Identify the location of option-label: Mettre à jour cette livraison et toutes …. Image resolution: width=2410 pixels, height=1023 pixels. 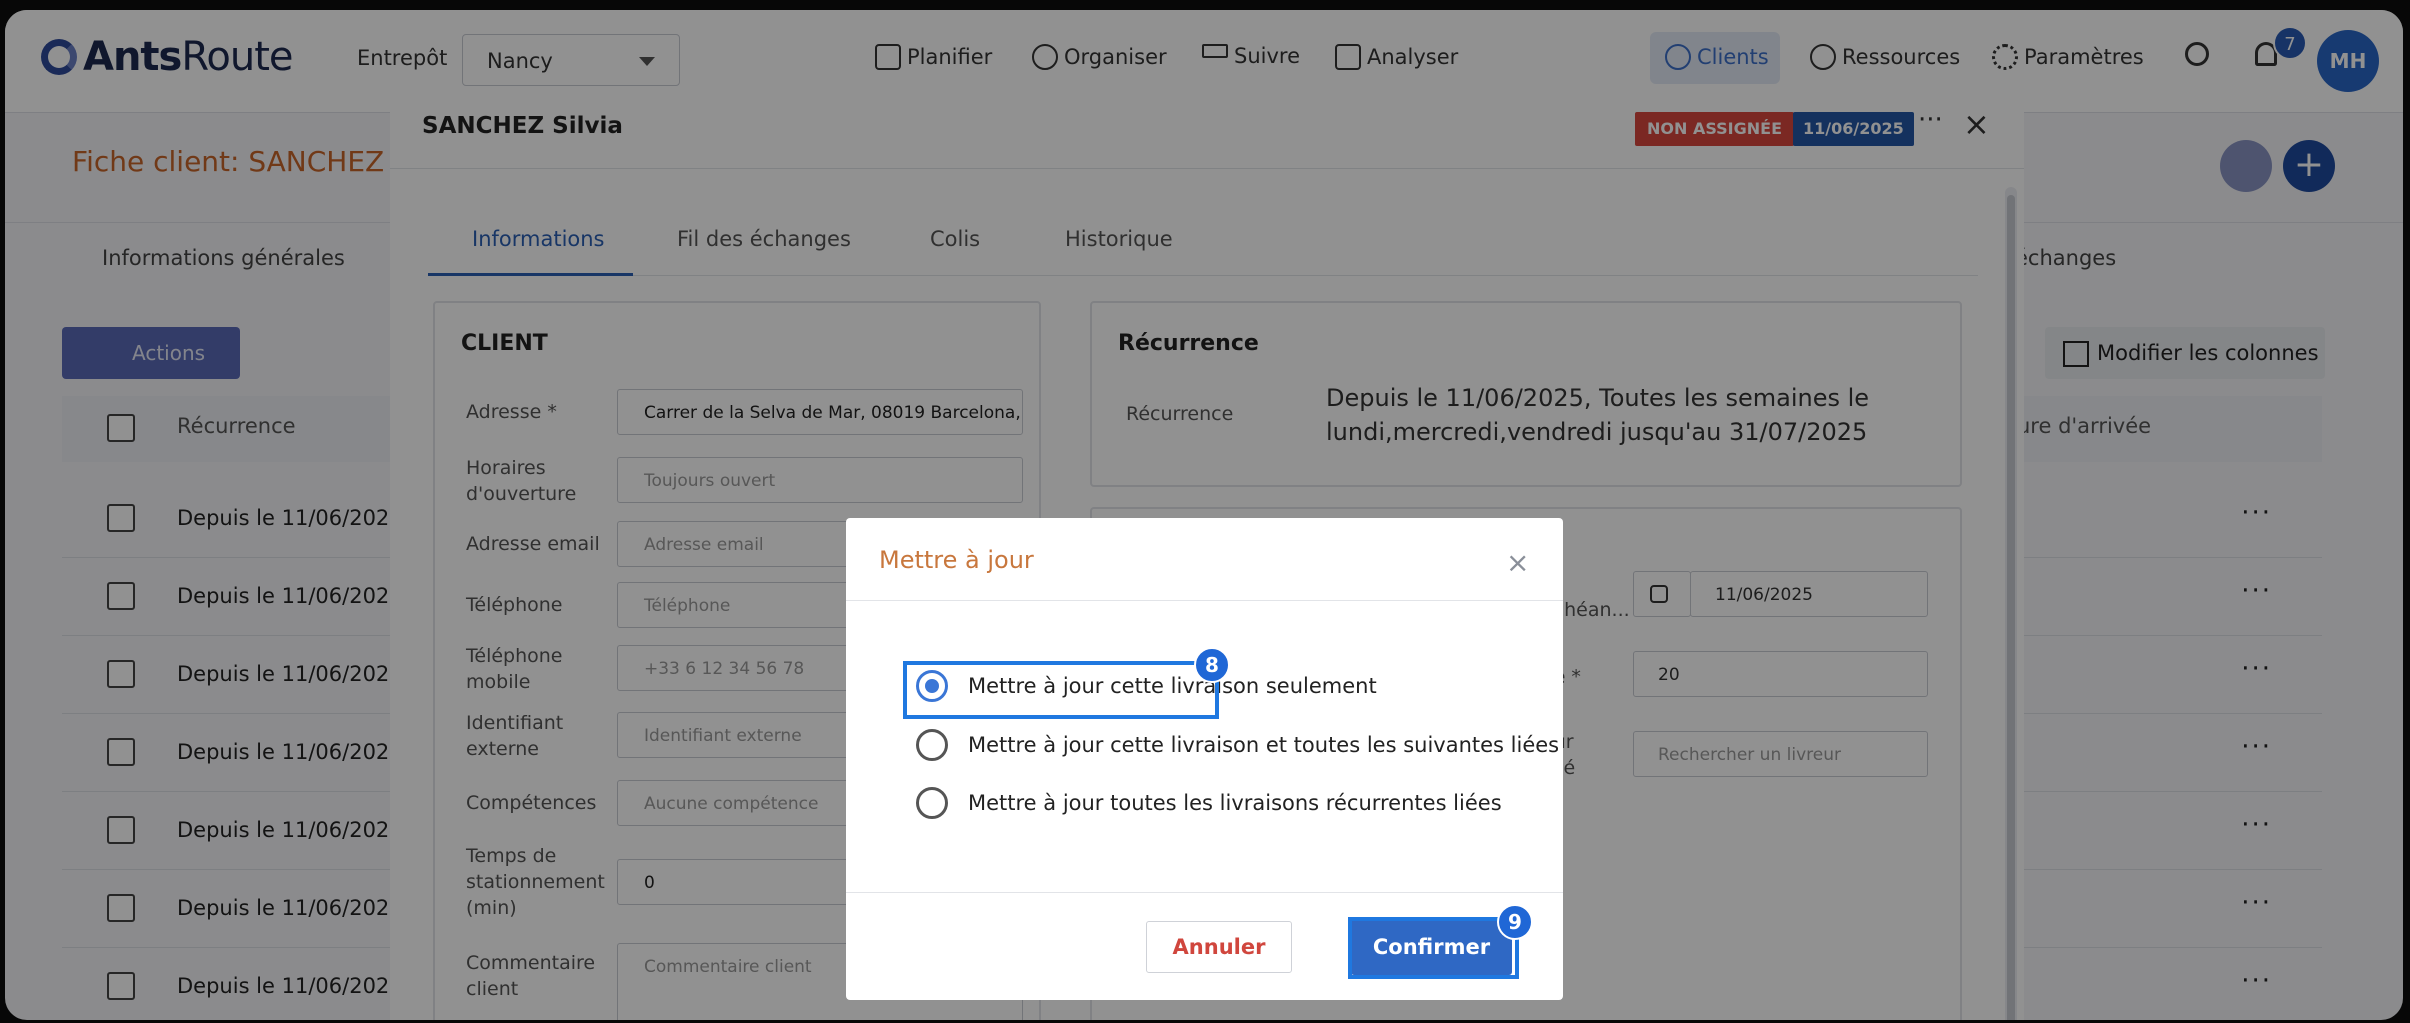
(1264, 745).